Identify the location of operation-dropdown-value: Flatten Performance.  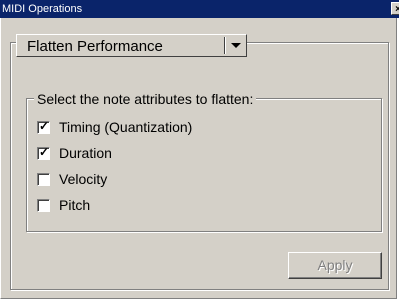
(95, 46).